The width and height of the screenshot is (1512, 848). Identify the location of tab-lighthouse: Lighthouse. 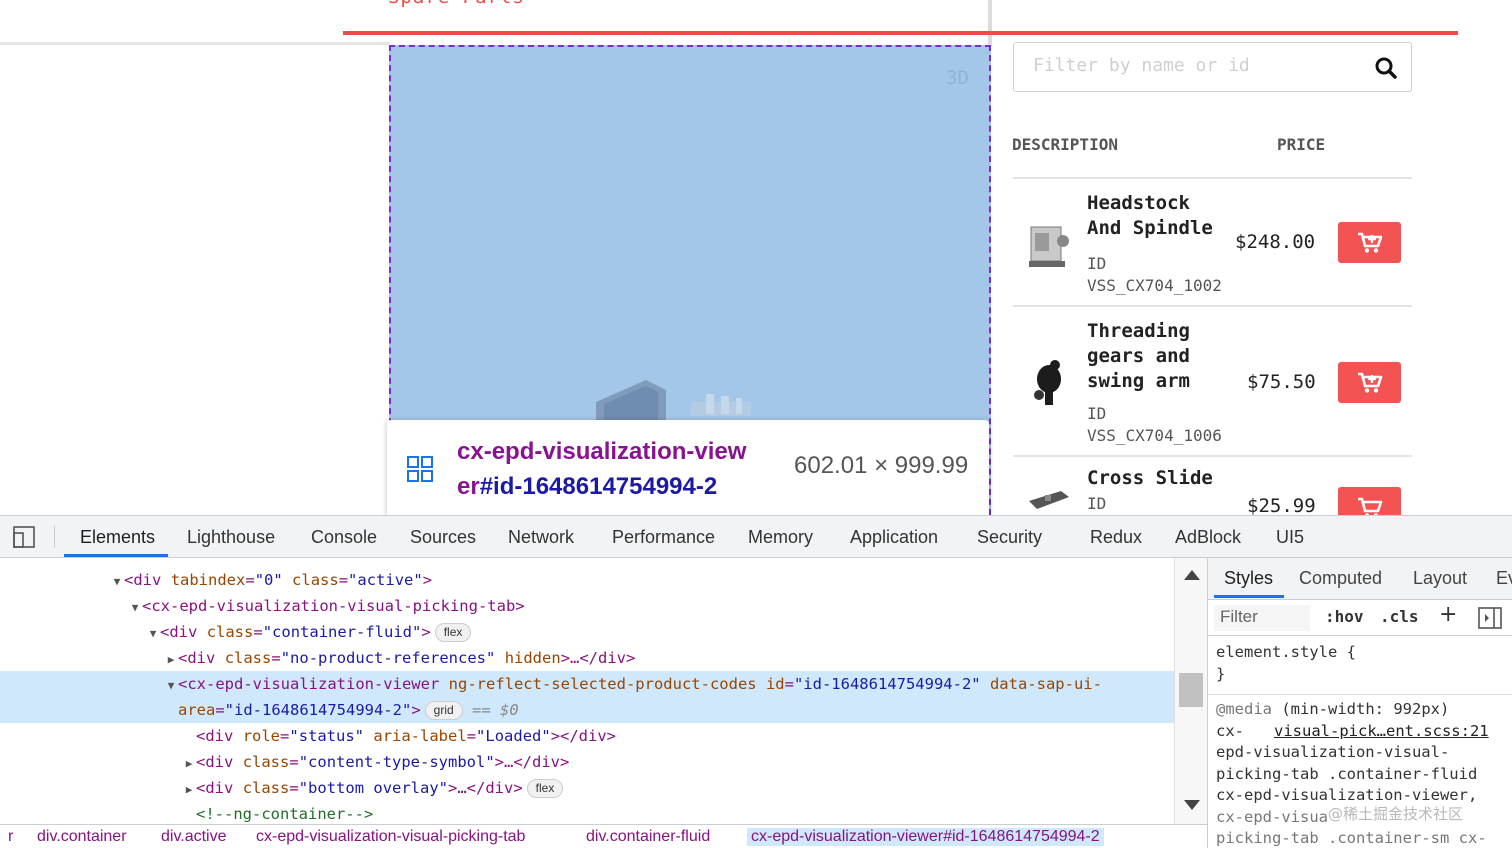
(231, 537).